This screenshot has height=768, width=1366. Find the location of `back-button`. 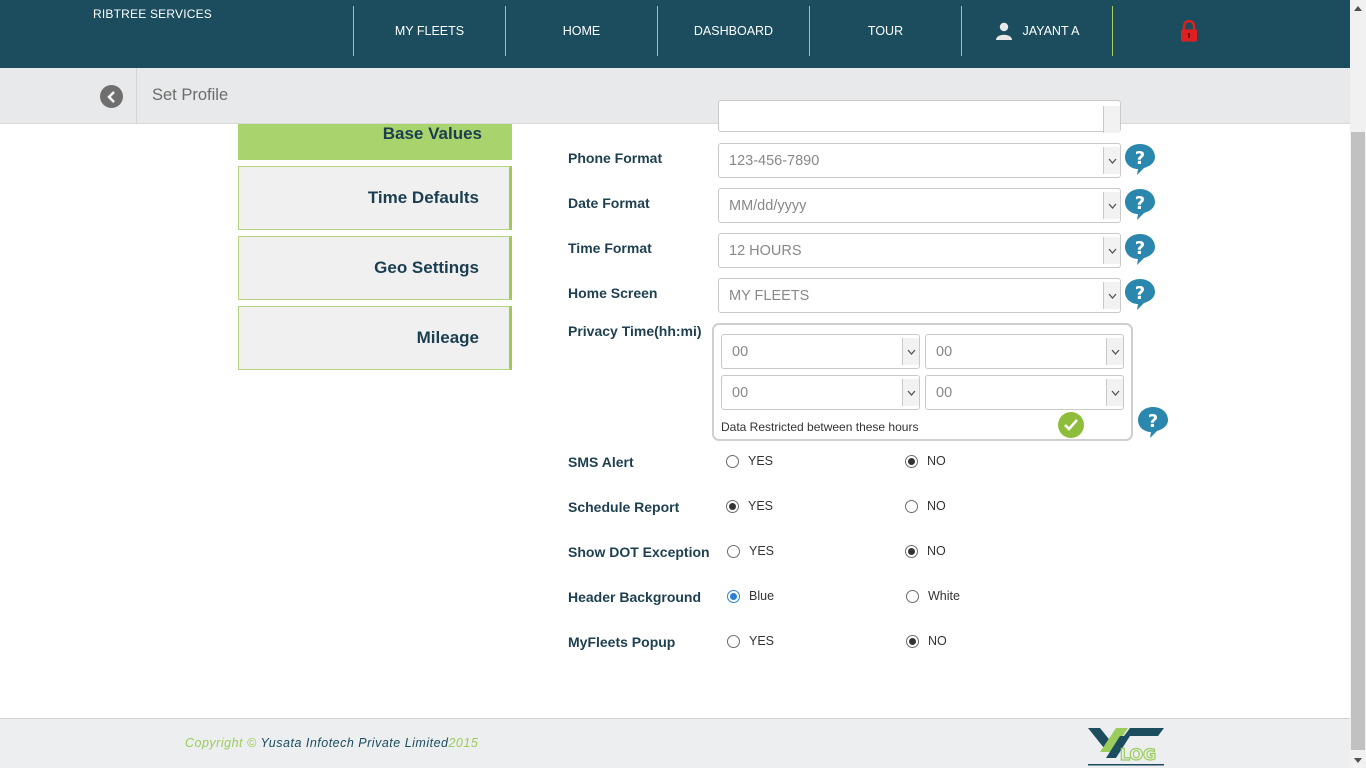

back-button is located at coordinates (111, 96).